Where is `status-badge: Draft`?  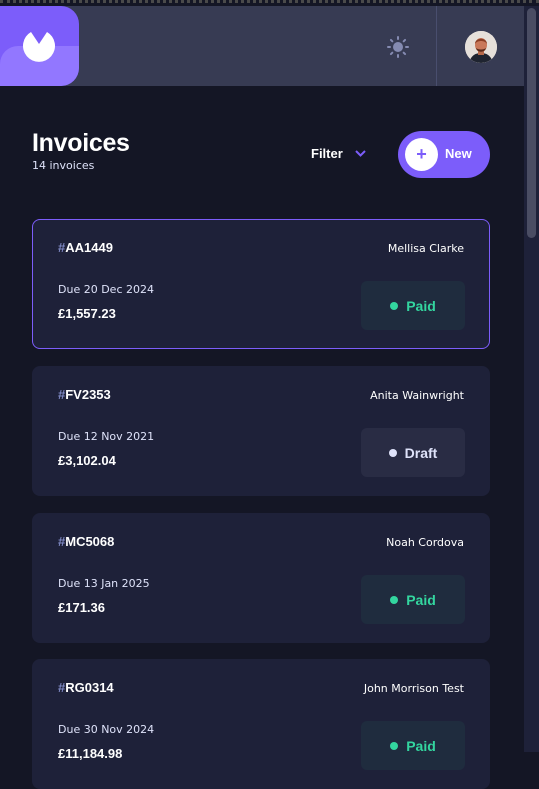
status-badge: Draft is located at coordinates (413, 452).